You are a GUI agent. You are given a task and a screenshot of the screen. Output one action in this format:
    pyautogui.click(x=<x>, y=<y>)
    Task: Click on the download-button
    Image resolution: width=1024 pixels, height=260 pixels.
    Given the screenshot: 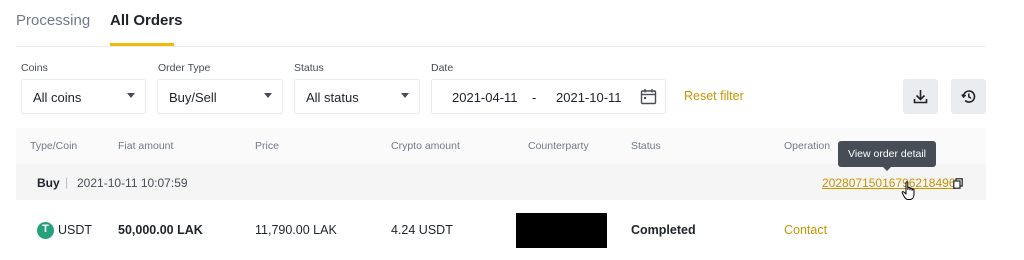 What is the action you would take?
    pyautogui.click(x=920, y=96)
    